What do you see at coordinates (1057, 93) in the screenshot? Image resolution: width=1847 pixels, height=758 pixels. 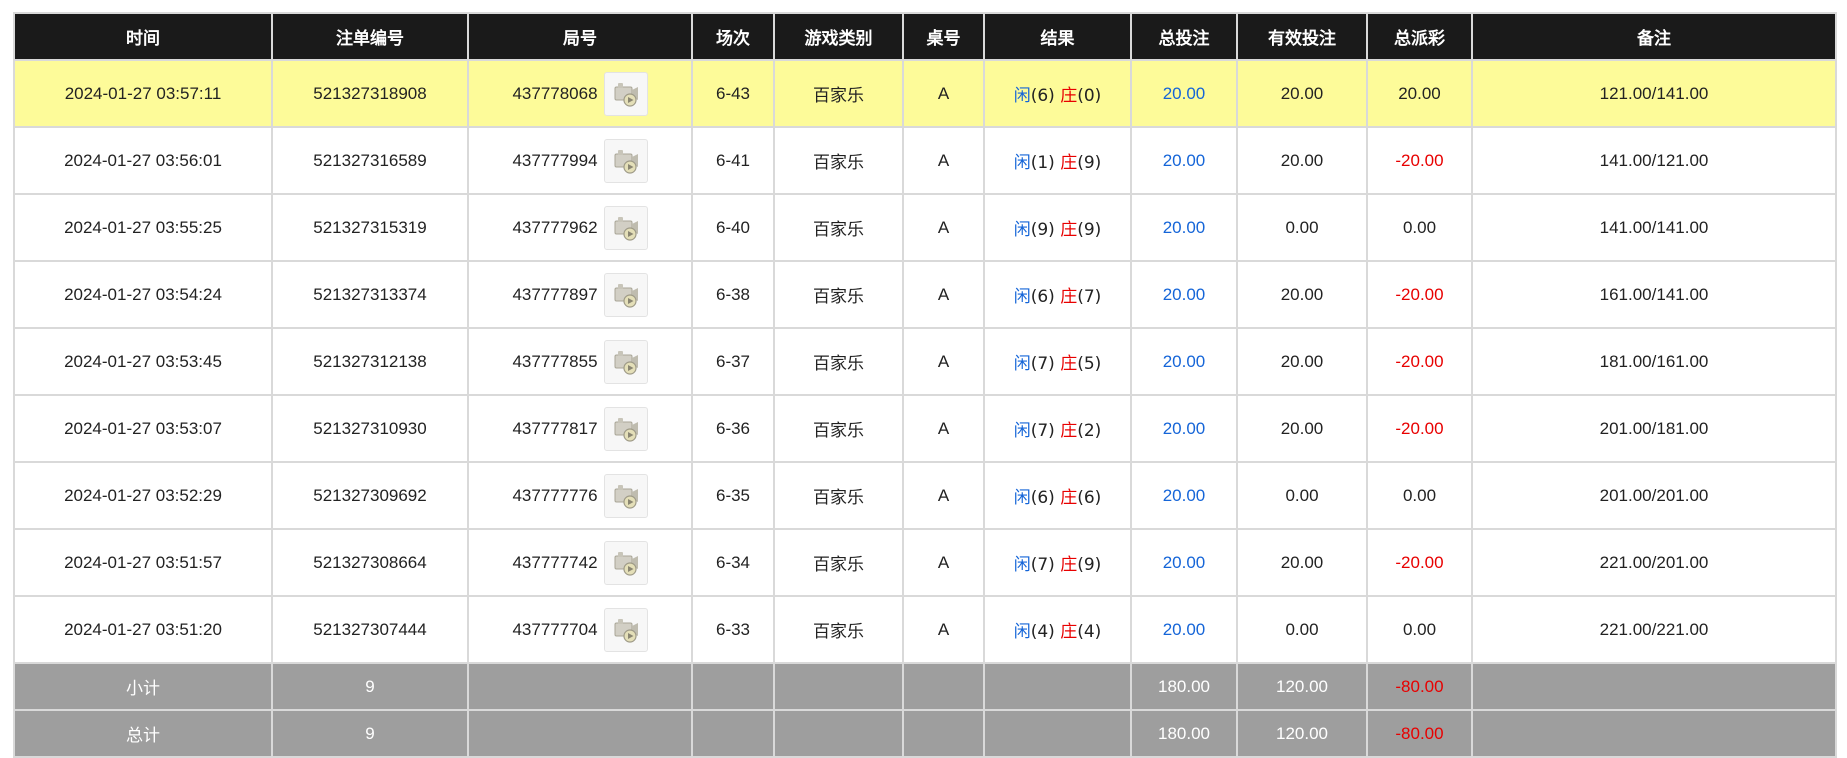 I see `cell-result: 闲(6) 庄(0)` at bounding box center [1057, 93].